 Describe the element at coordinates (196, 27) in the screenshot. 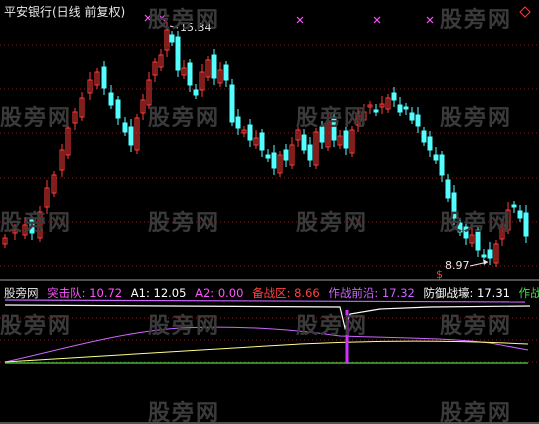

I see `high-price-label: 15.34` at that location.